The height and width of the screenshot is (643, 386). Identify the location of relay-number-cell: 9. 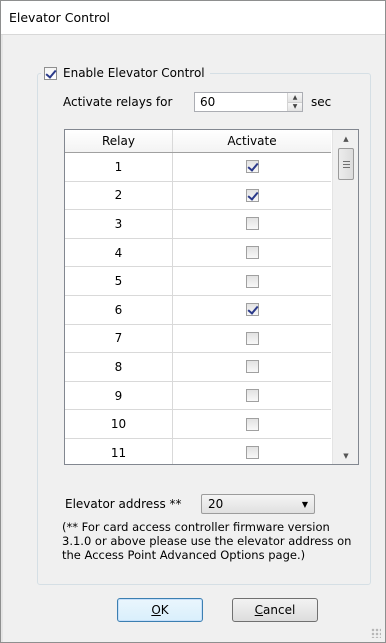
(119, 395).